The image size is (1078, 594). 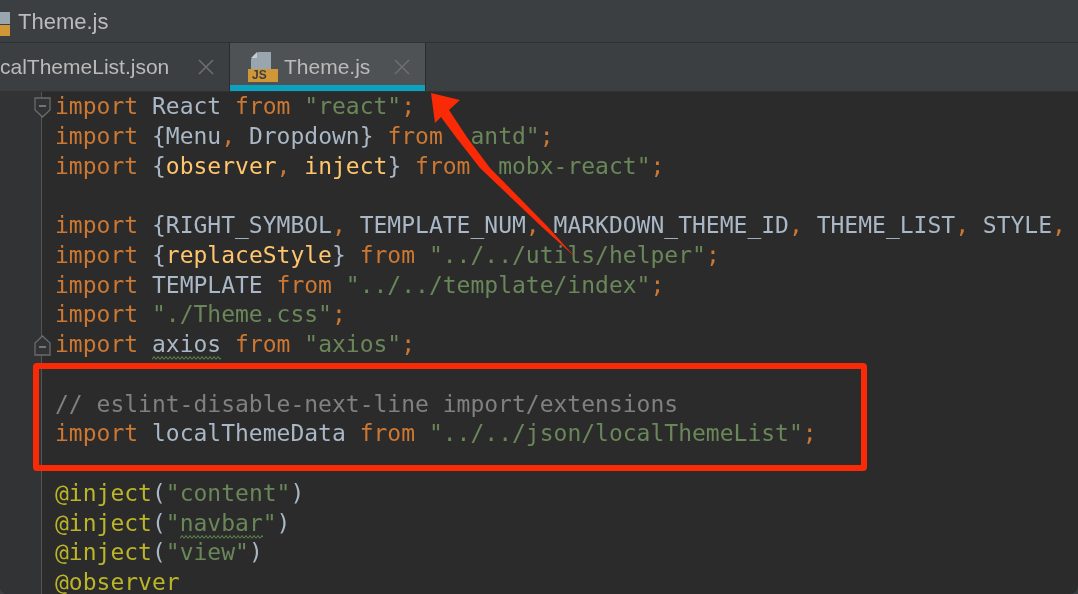 I want to click on editor-tab: JS Theme.js, so click(x=328, y=67).